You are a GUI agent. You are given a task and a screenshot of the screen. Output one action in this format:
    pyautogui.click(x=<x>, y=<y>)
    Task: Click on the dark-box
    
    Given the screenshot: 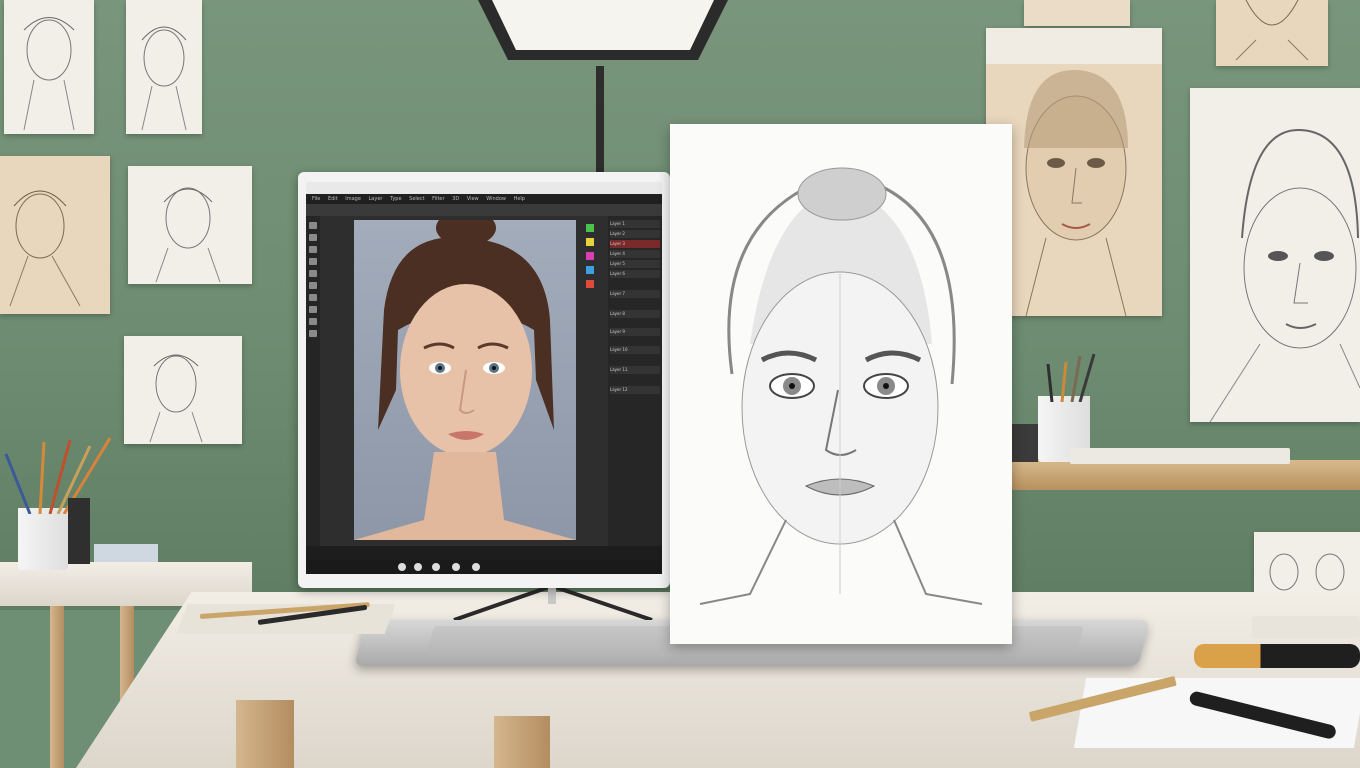 What is the action you would take?
    pyautogui.click(x=1025, y=443)
    